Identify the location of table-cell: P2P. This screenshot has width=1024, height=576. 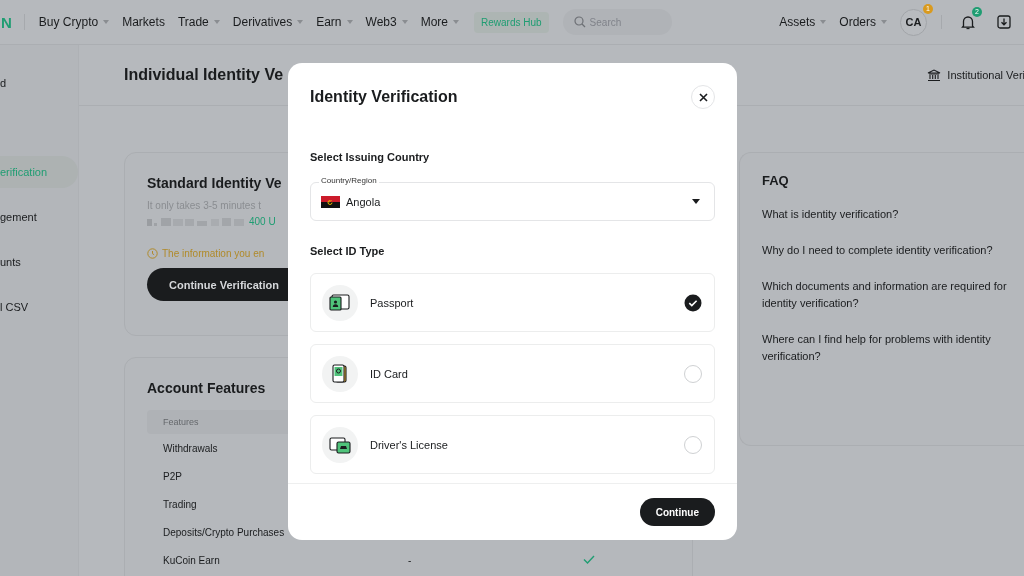
(172, 476).